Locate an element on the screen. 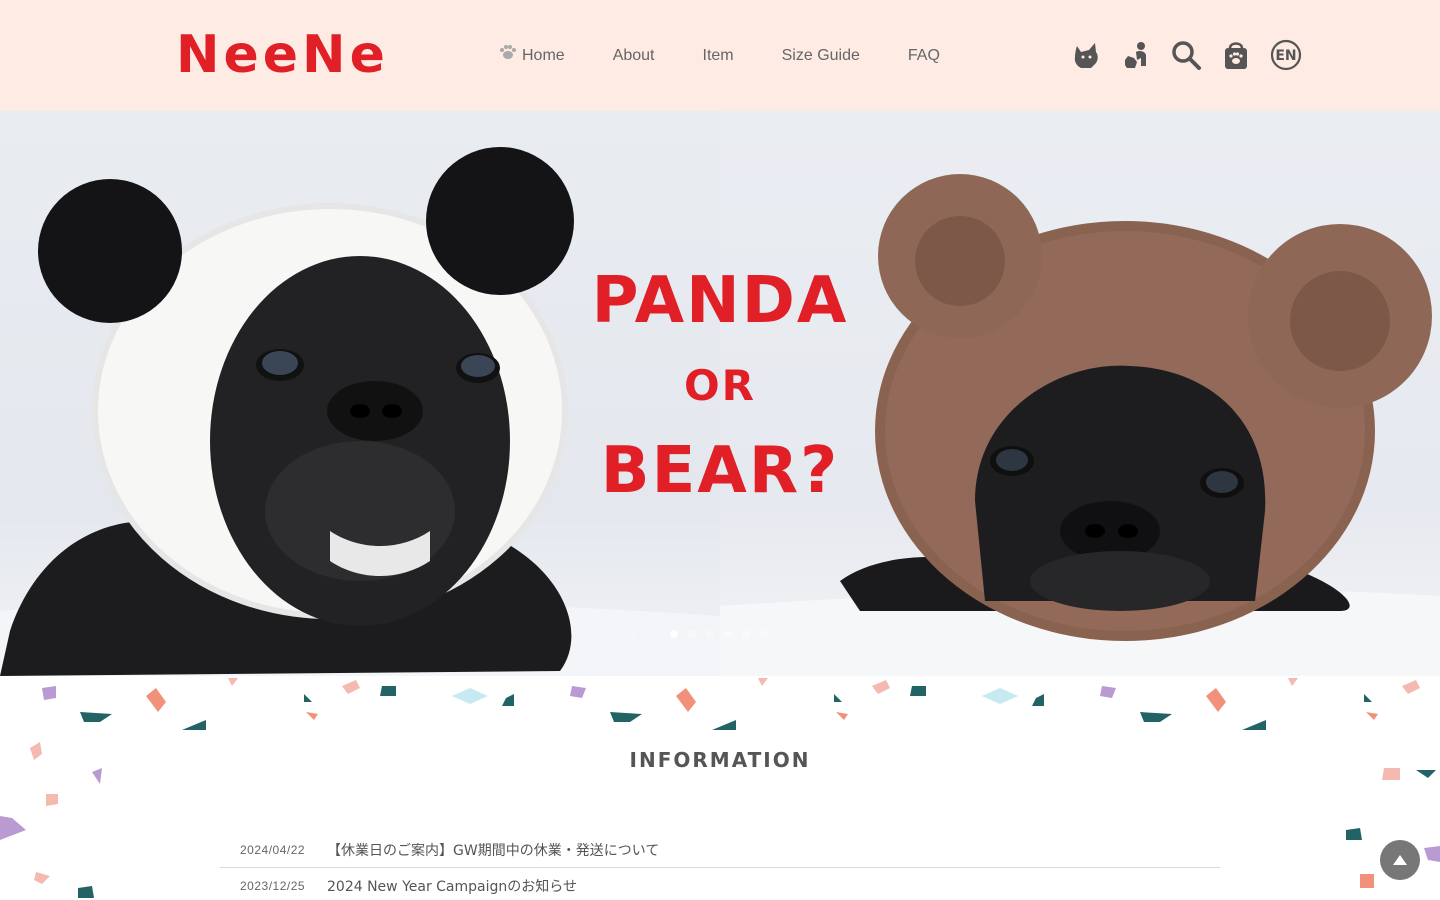  language-badge: EN is located at coordinates (1285, 56).